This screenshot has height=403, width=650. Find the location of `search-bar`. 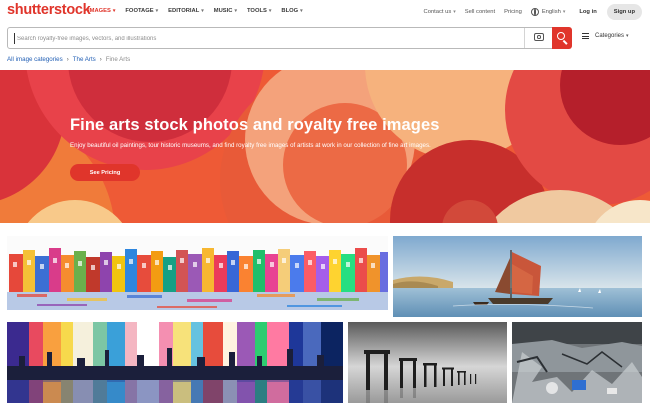

search-bar is located at coordinates (289, 38).